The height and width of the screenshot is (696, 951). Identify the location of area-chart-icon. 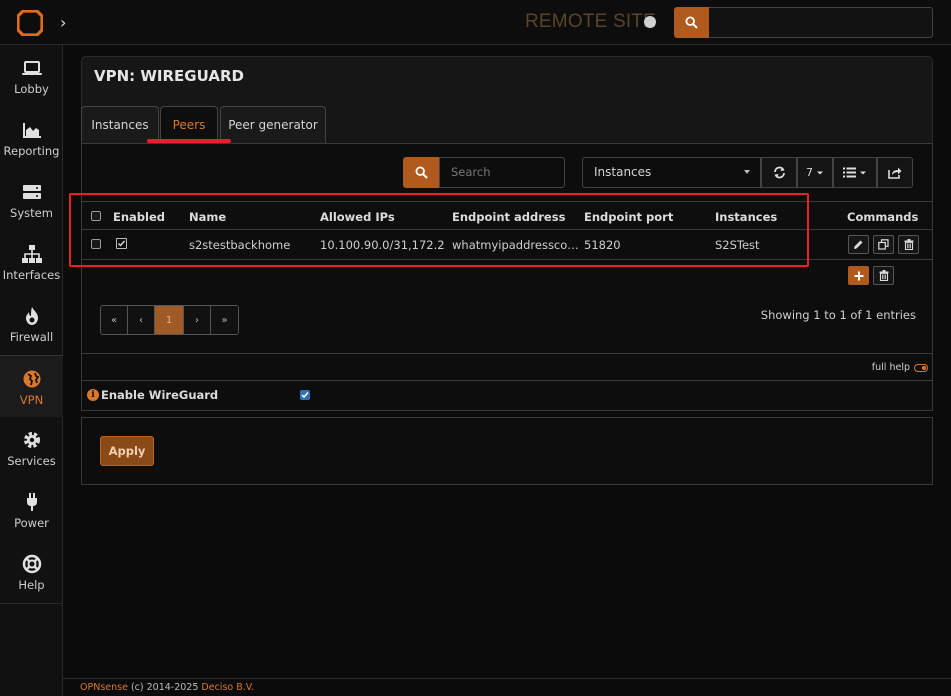
(31, 130).